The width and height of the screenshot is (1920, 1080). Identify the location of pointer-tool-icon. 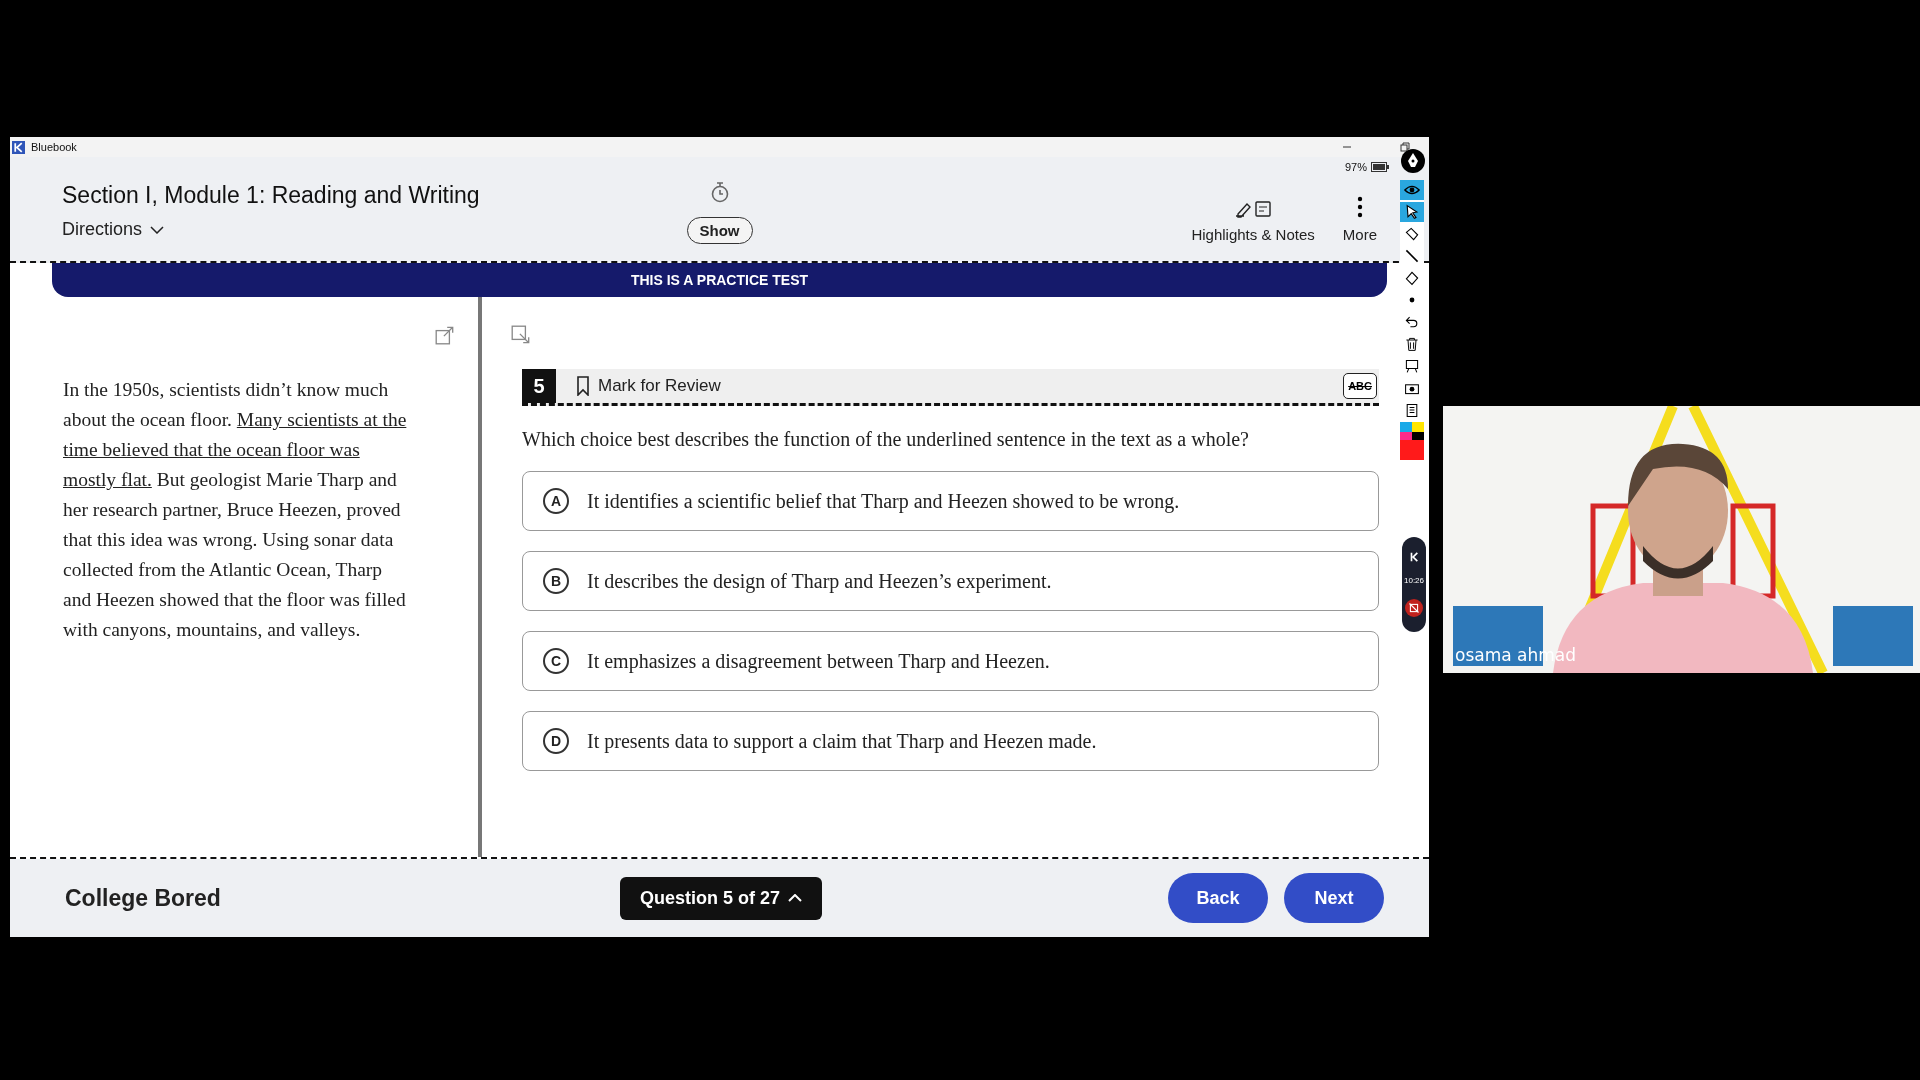
(1412, 212).